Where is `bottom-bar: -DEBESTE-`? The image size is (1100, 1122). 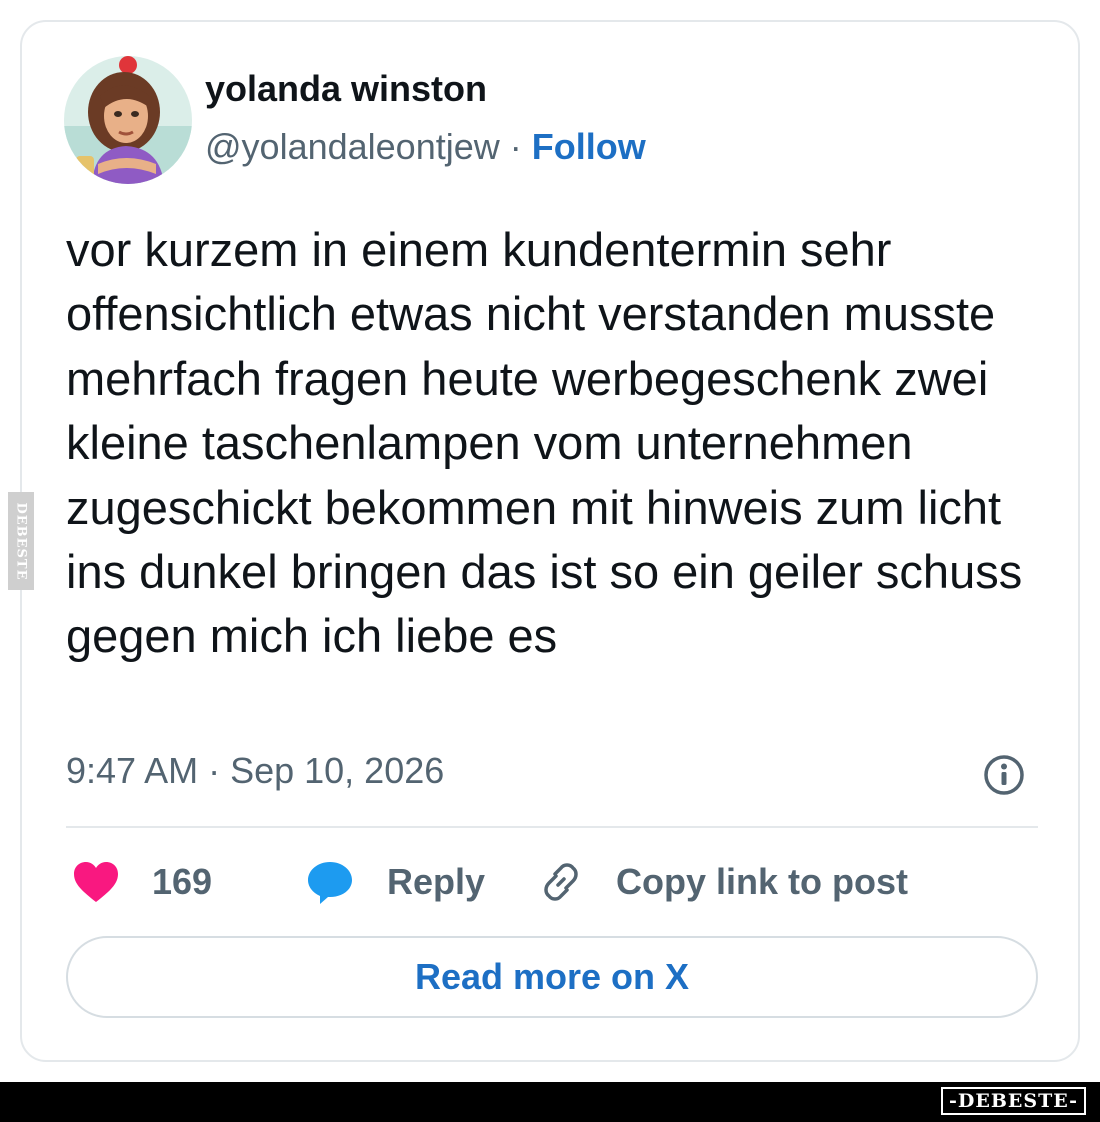
bottom-bar: -DEBESTE- is located at coordinates (550, 1102).